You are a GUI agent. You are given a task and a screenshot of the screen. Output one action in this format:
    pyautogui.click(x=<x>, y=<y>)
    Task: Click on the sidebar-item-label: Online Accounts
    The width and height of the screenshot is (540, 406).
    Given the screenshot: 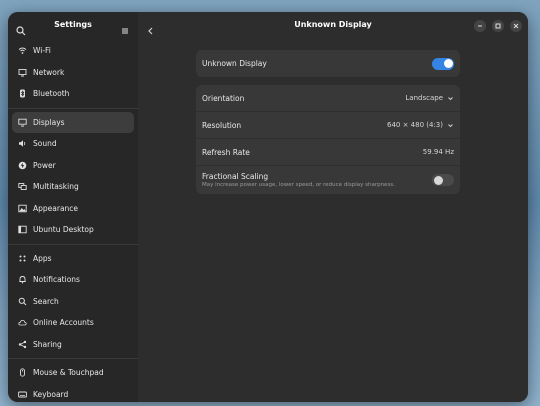 What is the action you would take?
    pyautogui.click(x=63, y=323)
    